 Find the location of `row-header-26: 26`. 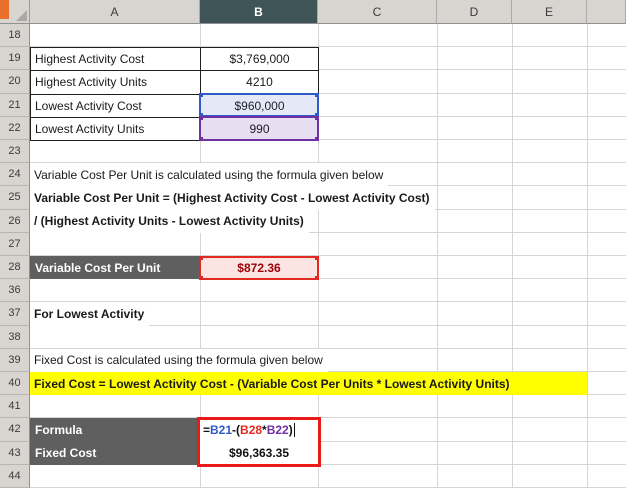

row-header-26: 26 is located at coordinates (15, 221).